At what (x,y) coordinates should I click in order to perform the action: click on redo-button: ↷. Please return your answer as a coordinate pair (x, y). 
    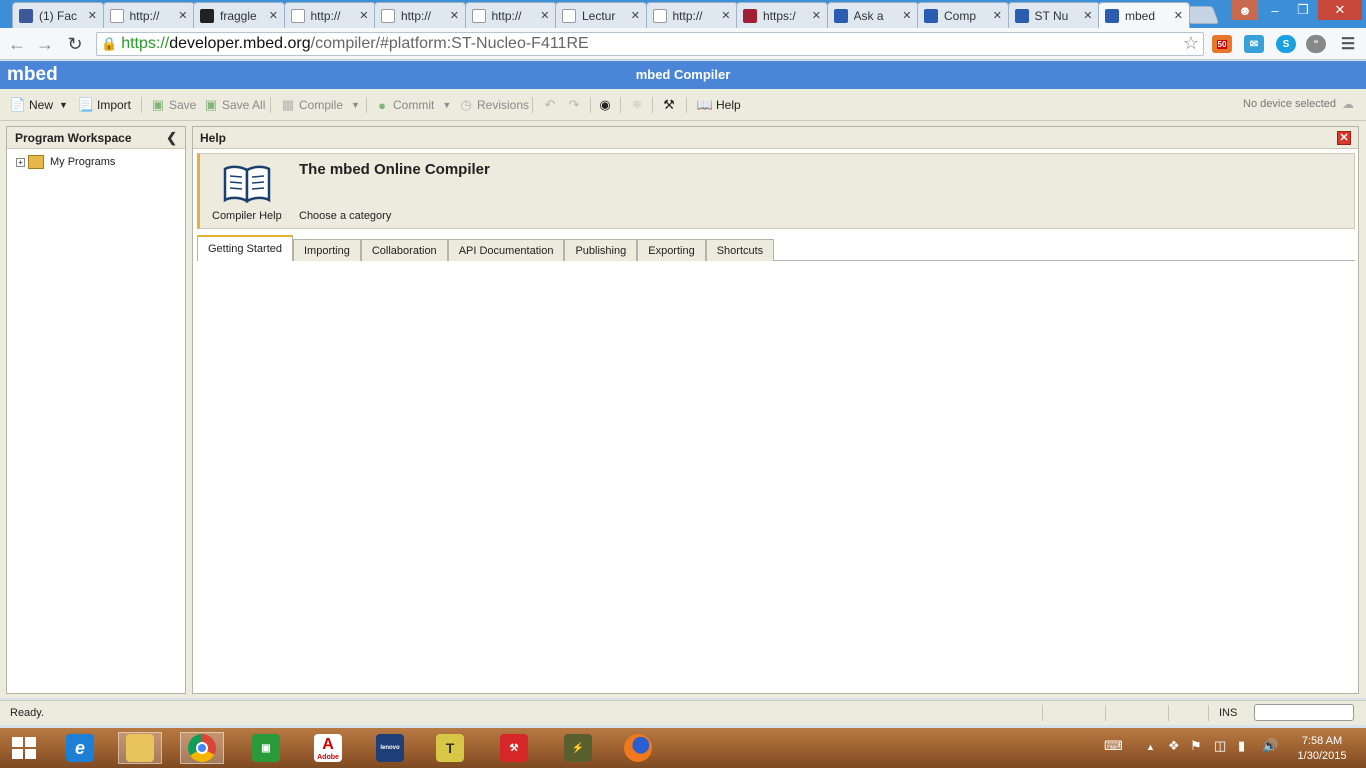
    Looking at the image, I should click on (575, 105).